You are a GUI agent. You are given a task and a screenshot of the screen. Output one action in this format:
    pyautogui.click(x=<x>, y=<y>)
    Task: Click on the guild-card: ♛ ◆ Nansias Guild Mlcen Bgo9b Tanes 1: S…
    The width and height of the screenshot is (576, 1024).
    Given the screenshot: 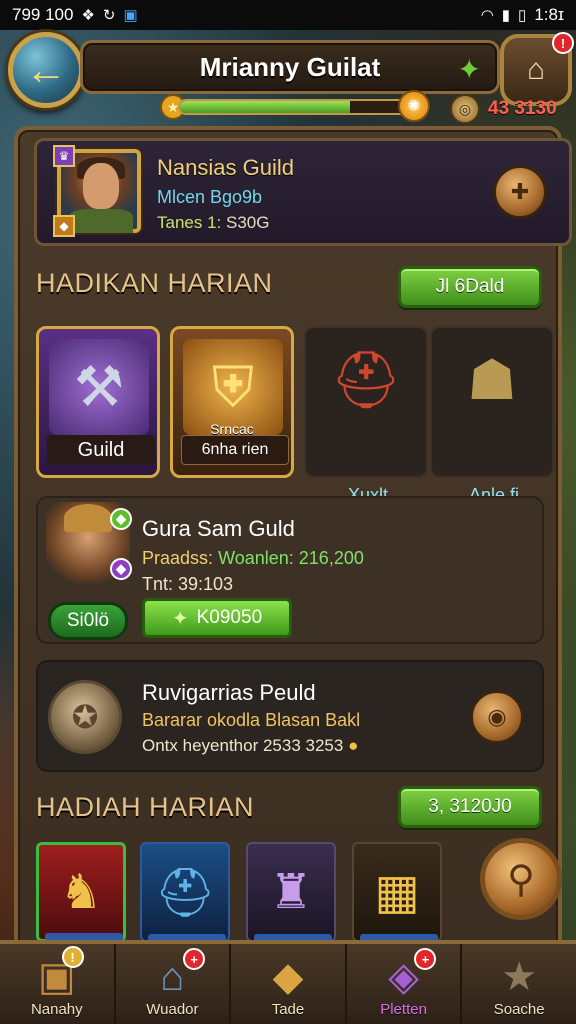 What is the action you would take?
    pyautogui.click(x=303, y=192)
    